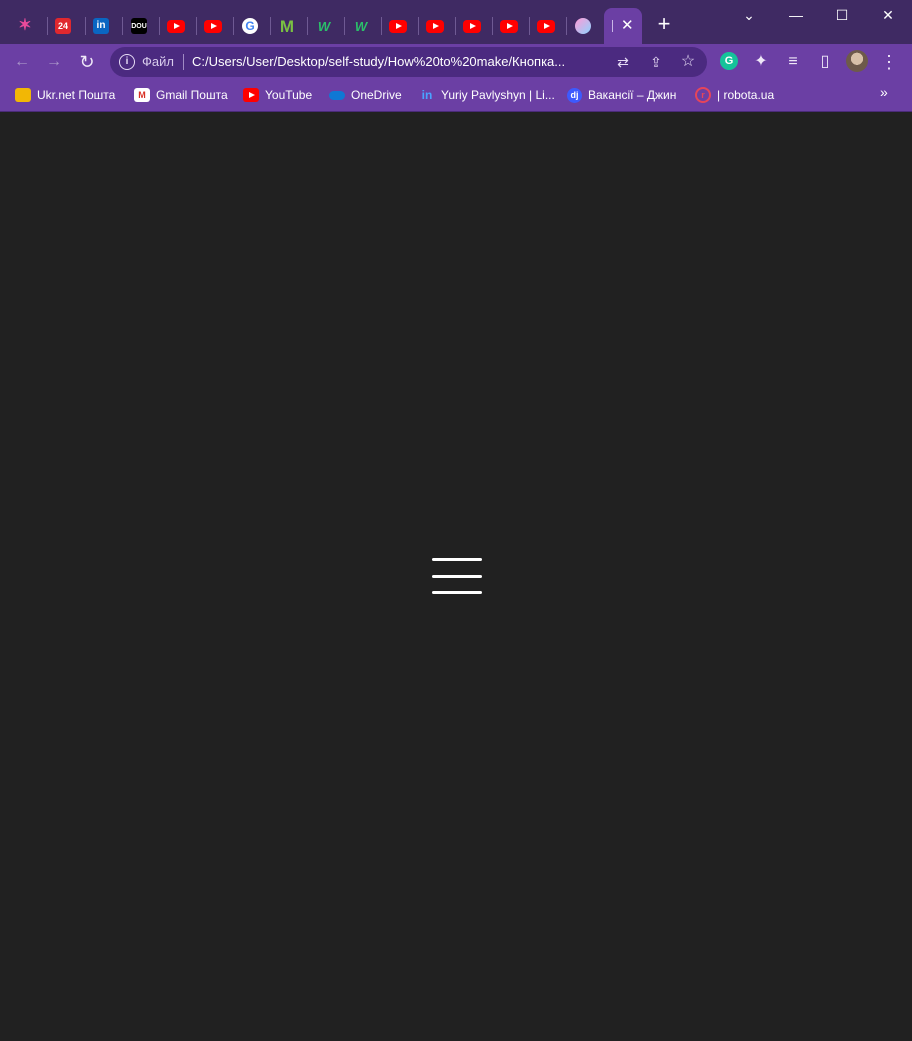 The image size is (912, 1041). Describe the element at coordinates (22, 62) in the screenshot. I see `back-button: ←` at that location.